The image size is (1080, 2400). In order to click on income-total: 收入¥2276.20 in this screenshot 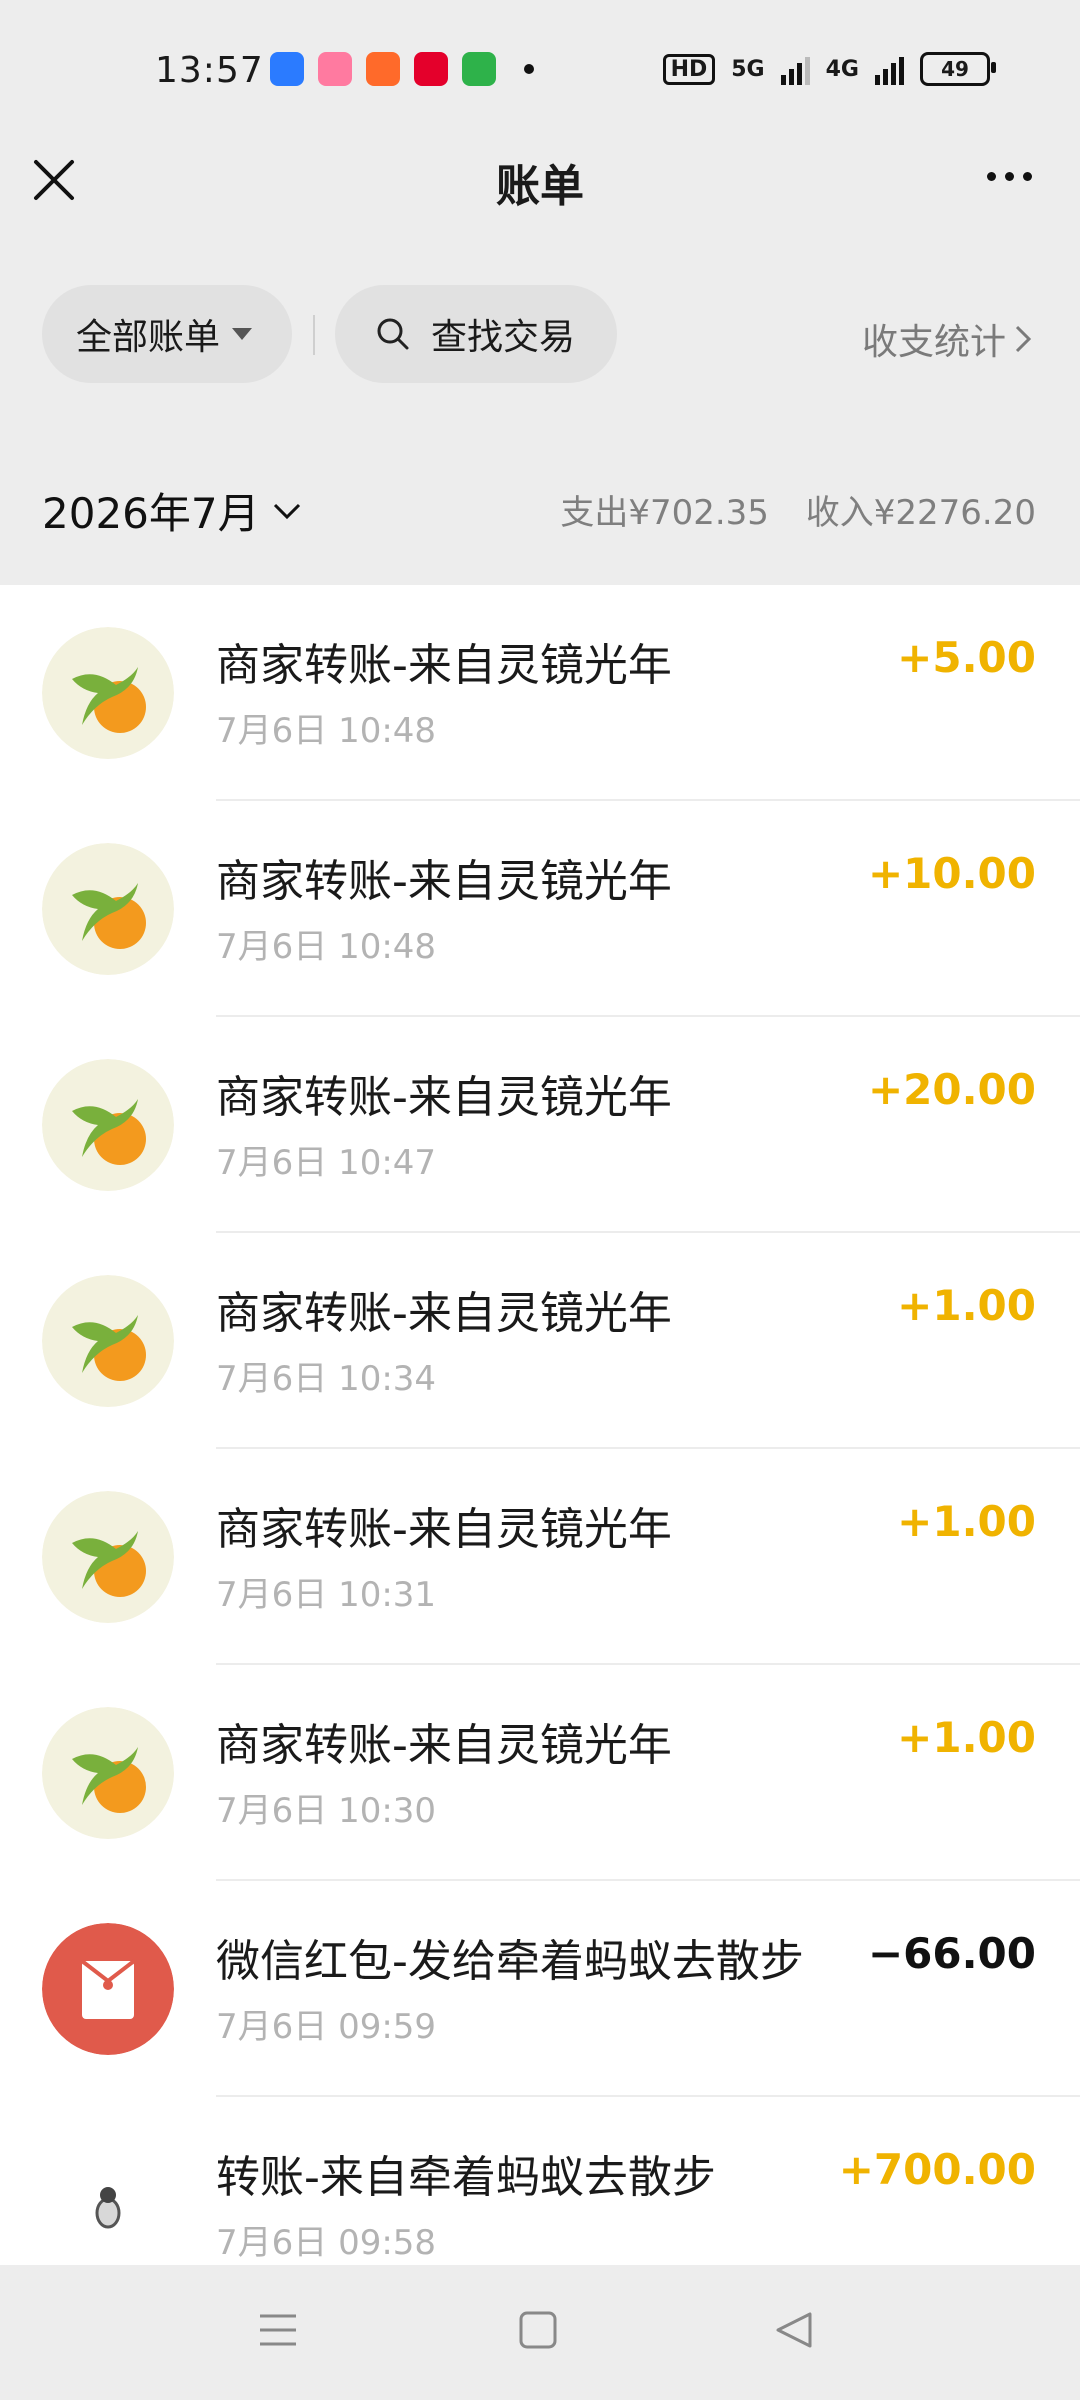, I will do `click(920, 513)`.